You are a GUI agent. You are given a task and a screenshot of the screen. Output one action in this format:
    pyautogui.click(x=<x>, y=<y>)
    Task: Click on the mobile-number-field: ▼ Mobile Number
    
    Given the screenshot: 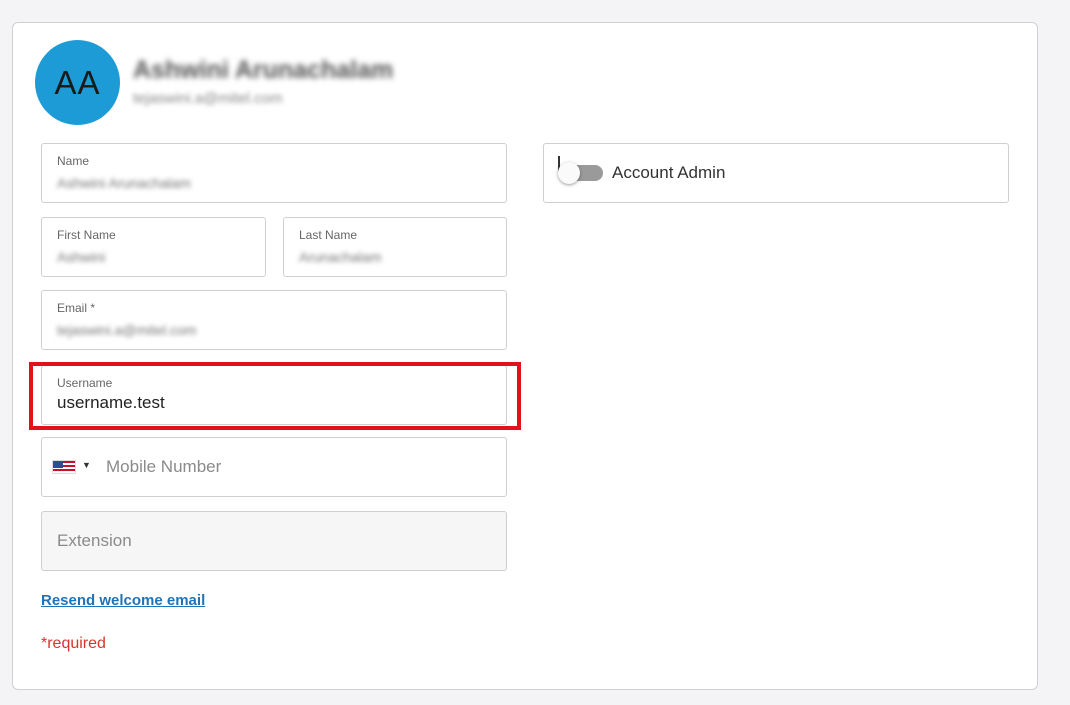 What is the action you would take?
    pyautogui.click(x=274, y=467)
    